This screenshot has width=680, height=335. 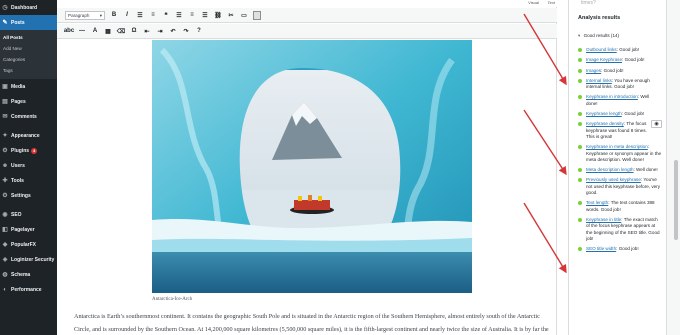 I want to click on sidebar-item-label: Comments, so click(x=24, y=116).